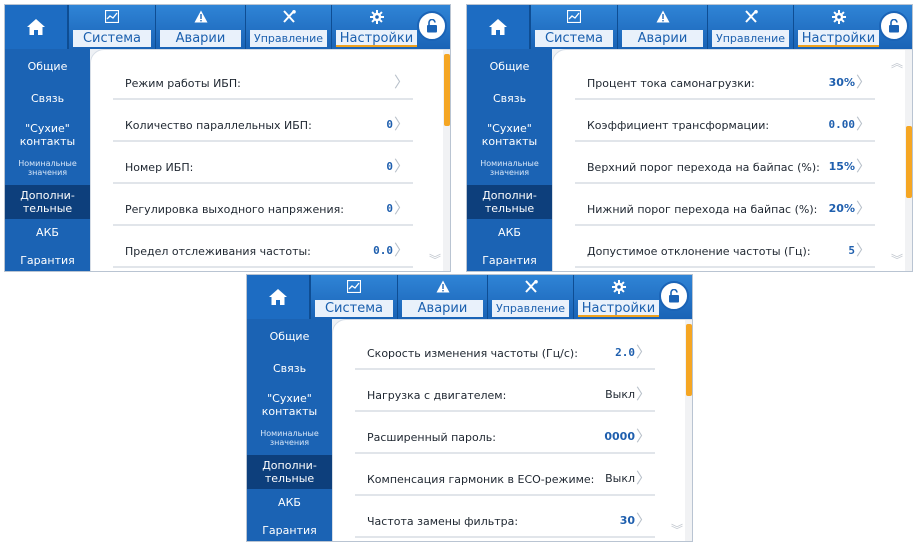 The image size is (917, 546). What do you see at coordinates (472, 353) in the screenshot?
I see `setting-label: Скорость изменения частоты (Гц/с):` at bounding box center [472, 353].